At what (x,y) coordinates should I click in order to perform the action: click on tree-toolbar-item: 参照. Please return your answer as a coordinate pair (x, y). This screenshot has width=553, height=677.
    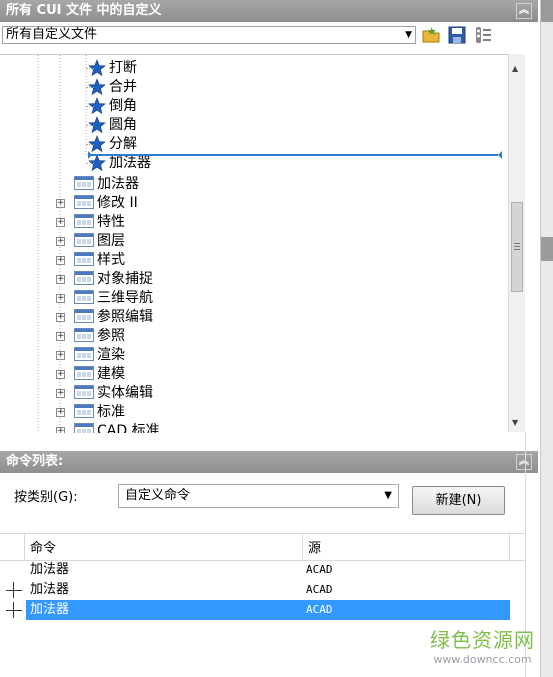
    Looking at the image, I should click on (99, 336).